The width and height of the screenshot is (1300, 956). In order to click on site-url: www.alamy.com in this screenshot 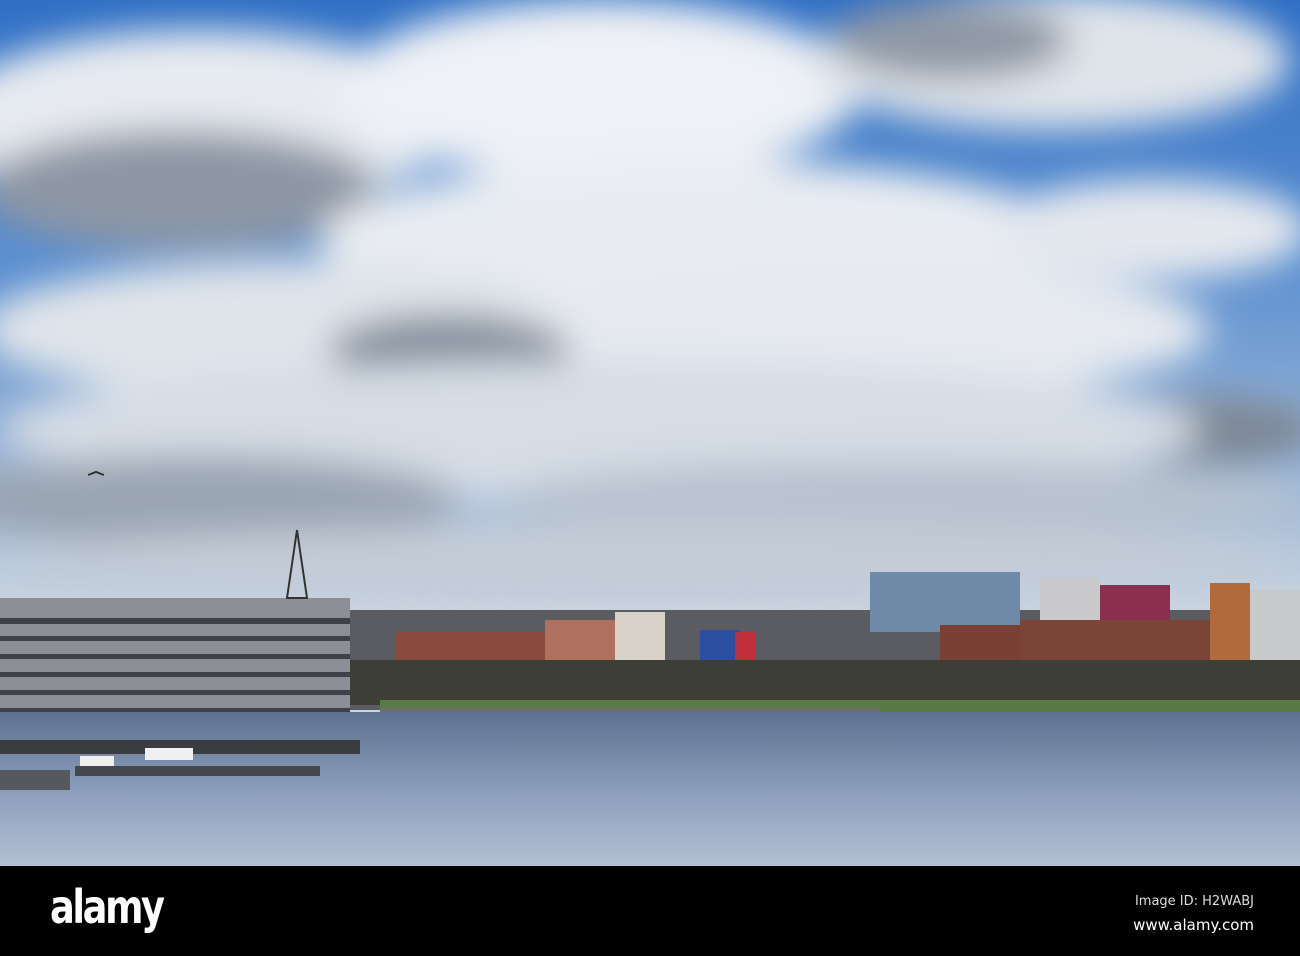, I will do `click(1193, 925)`.